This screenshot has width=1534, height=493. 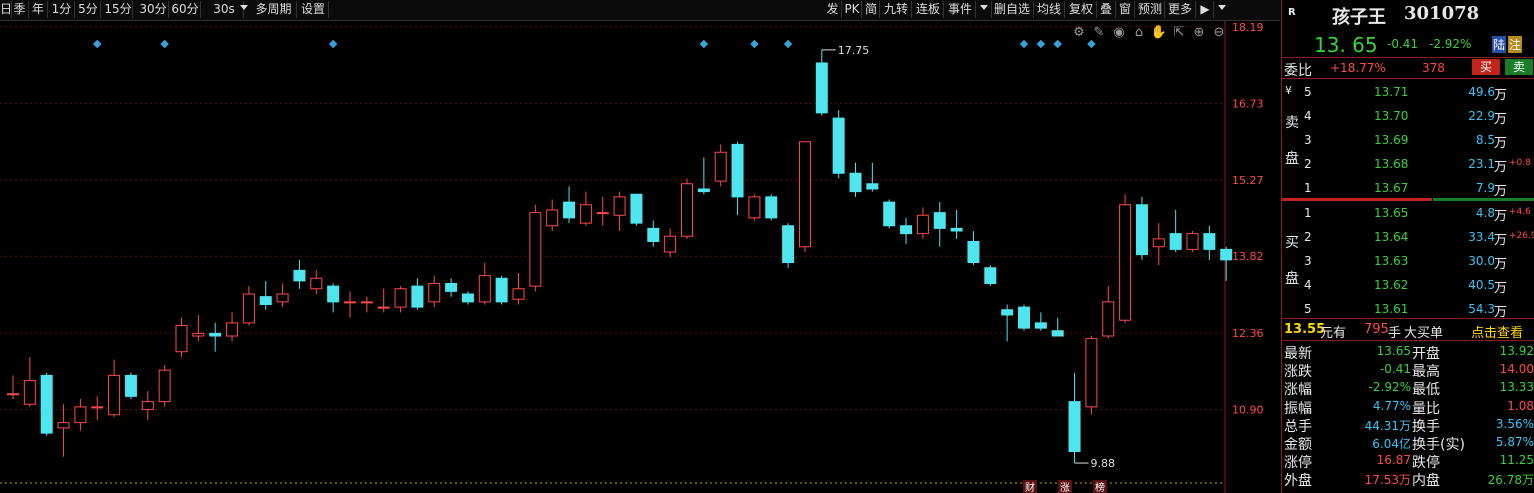 I want to click on bigorder-view-link: 点击查看, so click(x=1497, y=331).